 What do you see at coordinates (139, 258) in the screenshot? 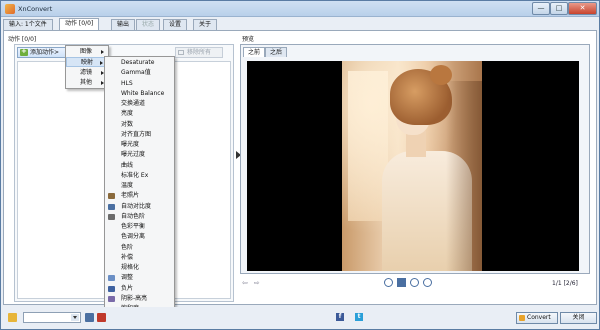
I see `submenu-item: 补偿` at bounding box center [139, 258].